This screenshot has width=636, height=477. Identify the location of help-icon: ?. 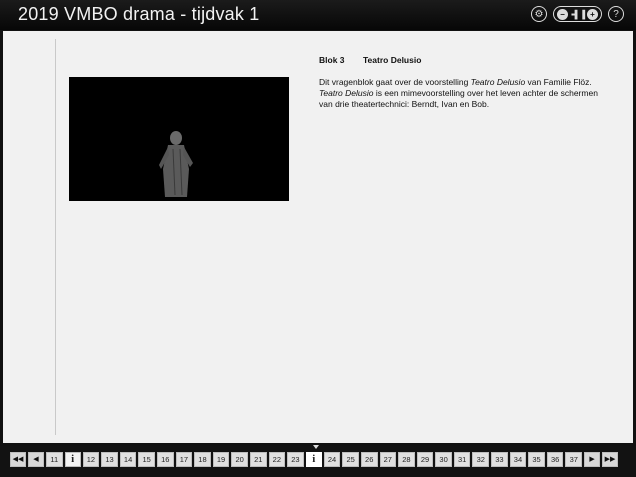
(616, 14).